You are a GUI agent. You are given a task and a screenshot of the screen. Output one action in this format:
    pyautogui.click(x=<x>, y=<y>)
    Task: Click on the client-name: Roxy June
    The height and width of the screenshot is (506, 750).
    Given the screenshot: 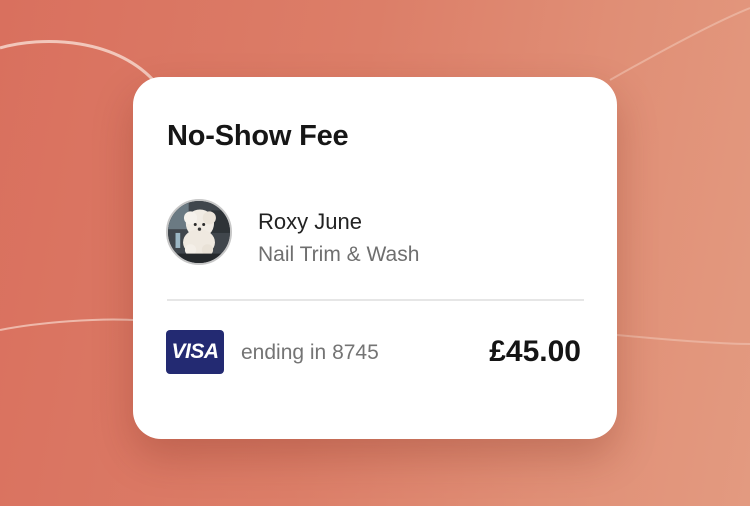 What is the action you would take?
    pyautogui.click(x=310, y=221)
    